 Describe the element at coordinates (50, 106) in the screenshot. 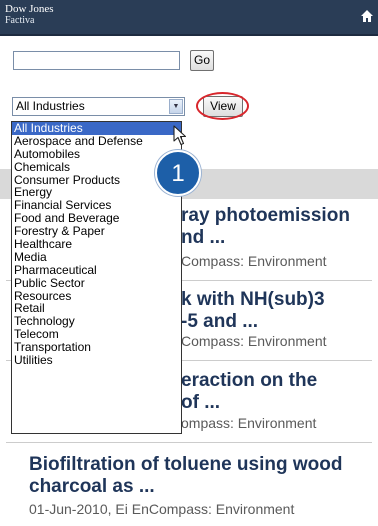

I see `industry-select-value: All Industries` at that location.